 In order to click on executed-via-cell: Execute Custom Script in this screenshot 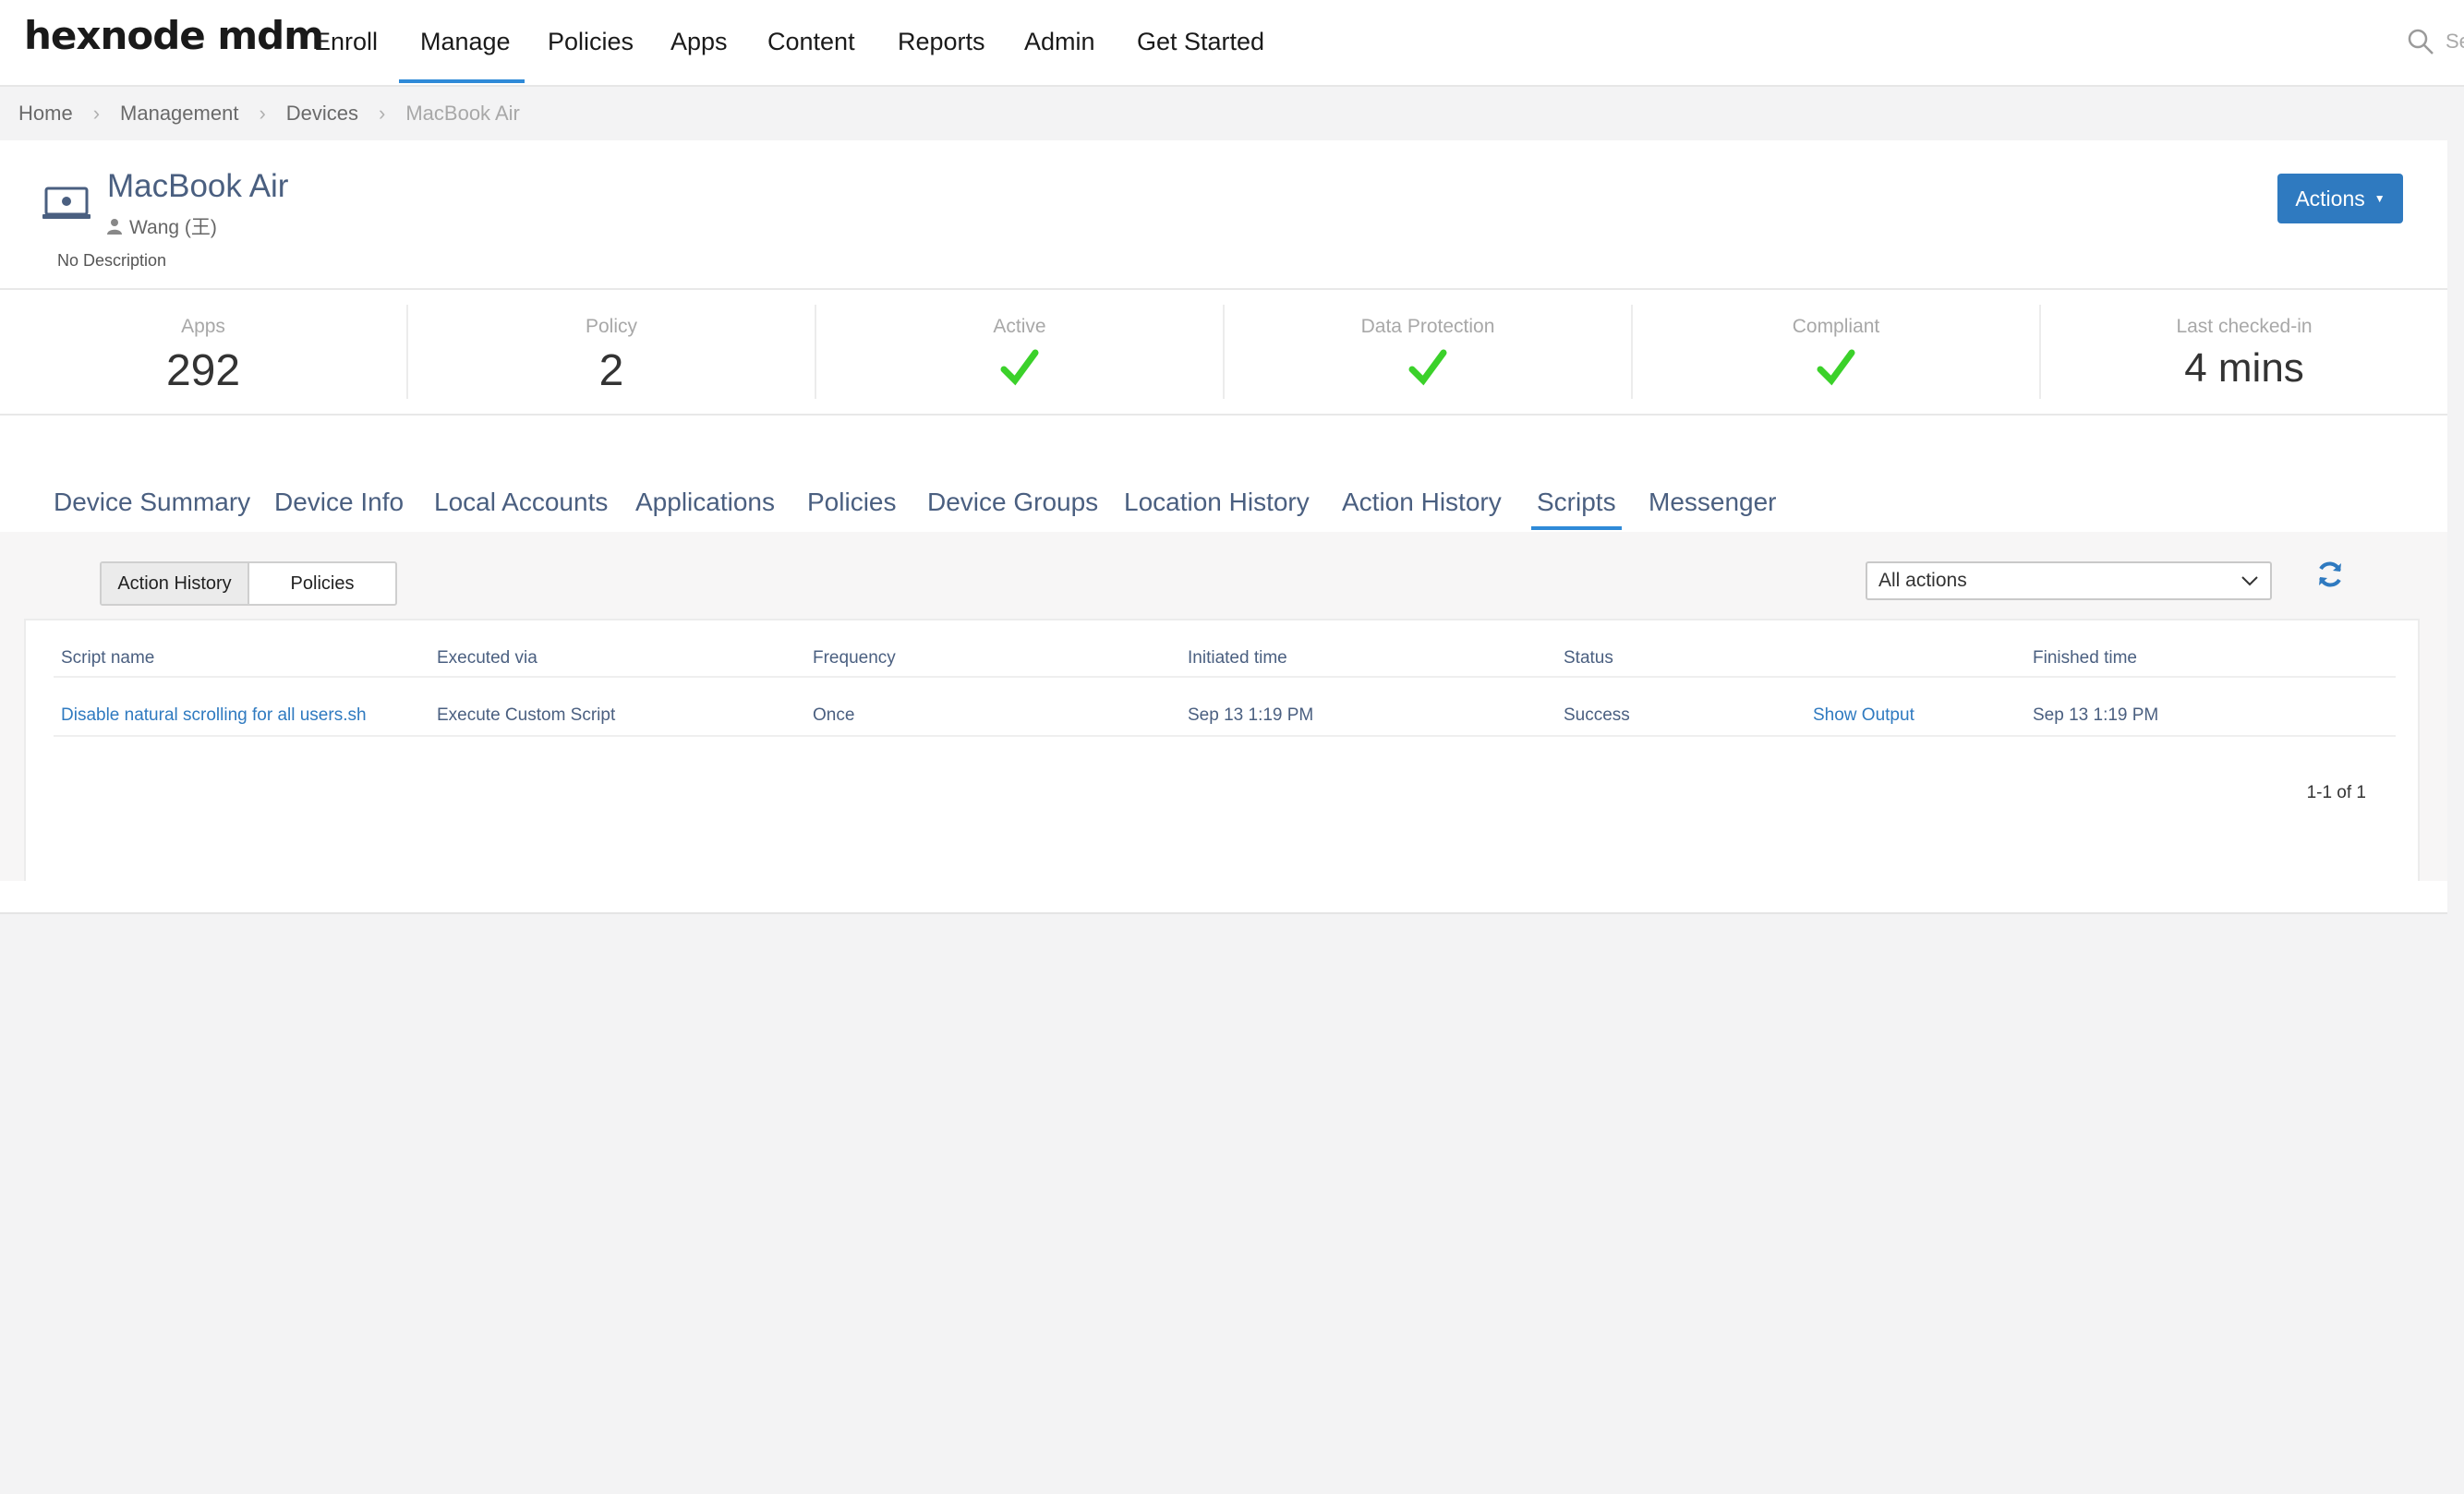, I will do `click(526, 715)`.